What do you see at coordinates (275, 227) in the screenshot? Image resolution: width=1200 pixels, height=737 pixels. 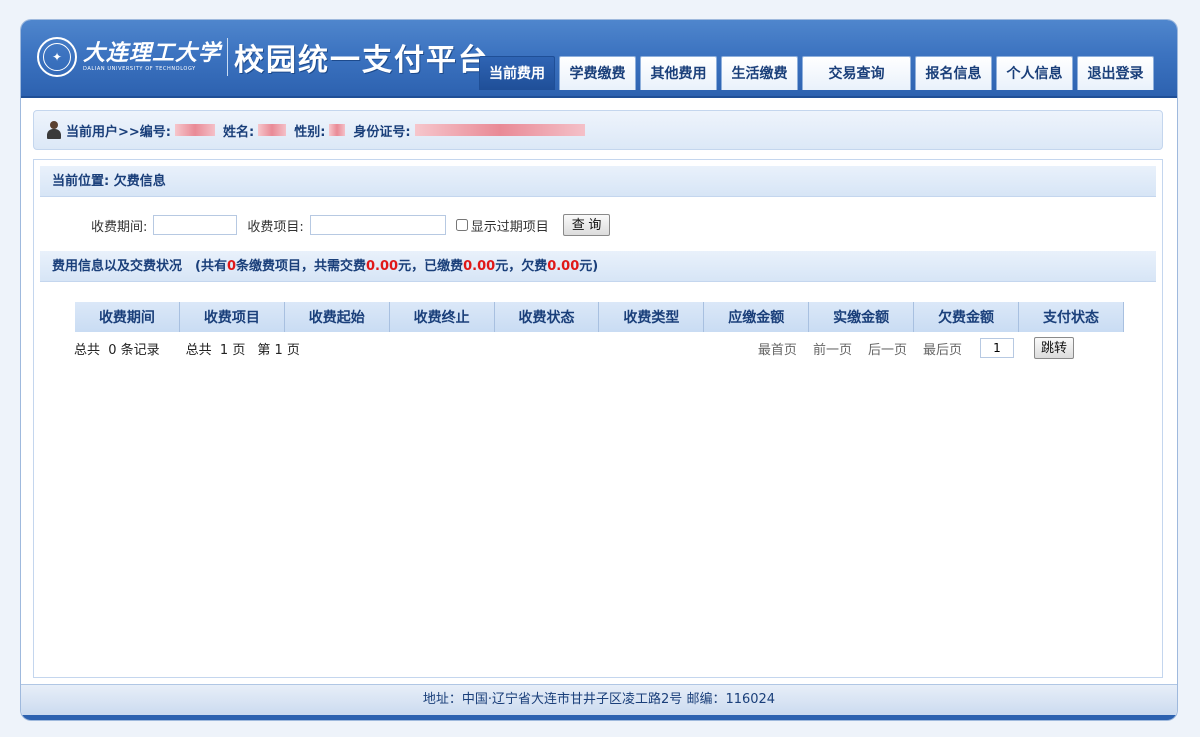 I see `item-label: 收费项目:` at bounding box center [275, 227].